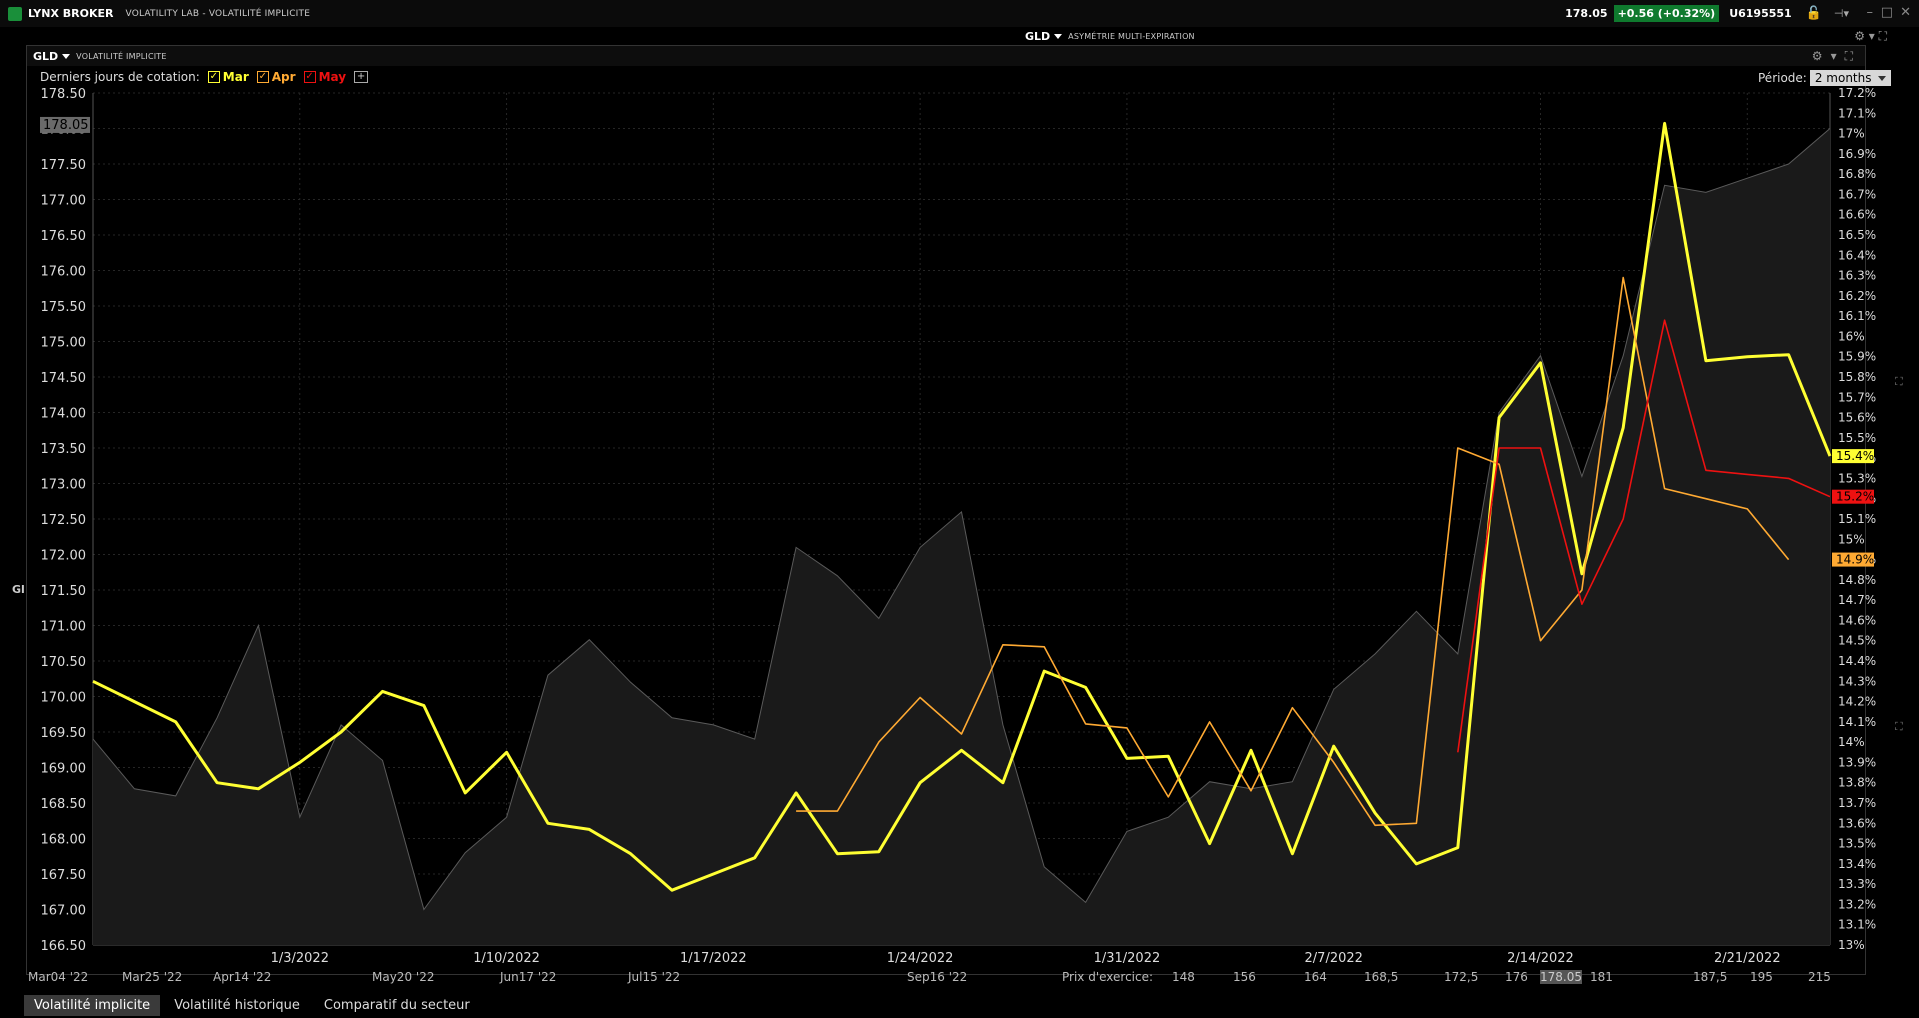 The image size is (1919, 1018). Describe the element at coordinates (64, 698) in the screenshot. I see `left-axis-tick-label: 170.00` at that location.